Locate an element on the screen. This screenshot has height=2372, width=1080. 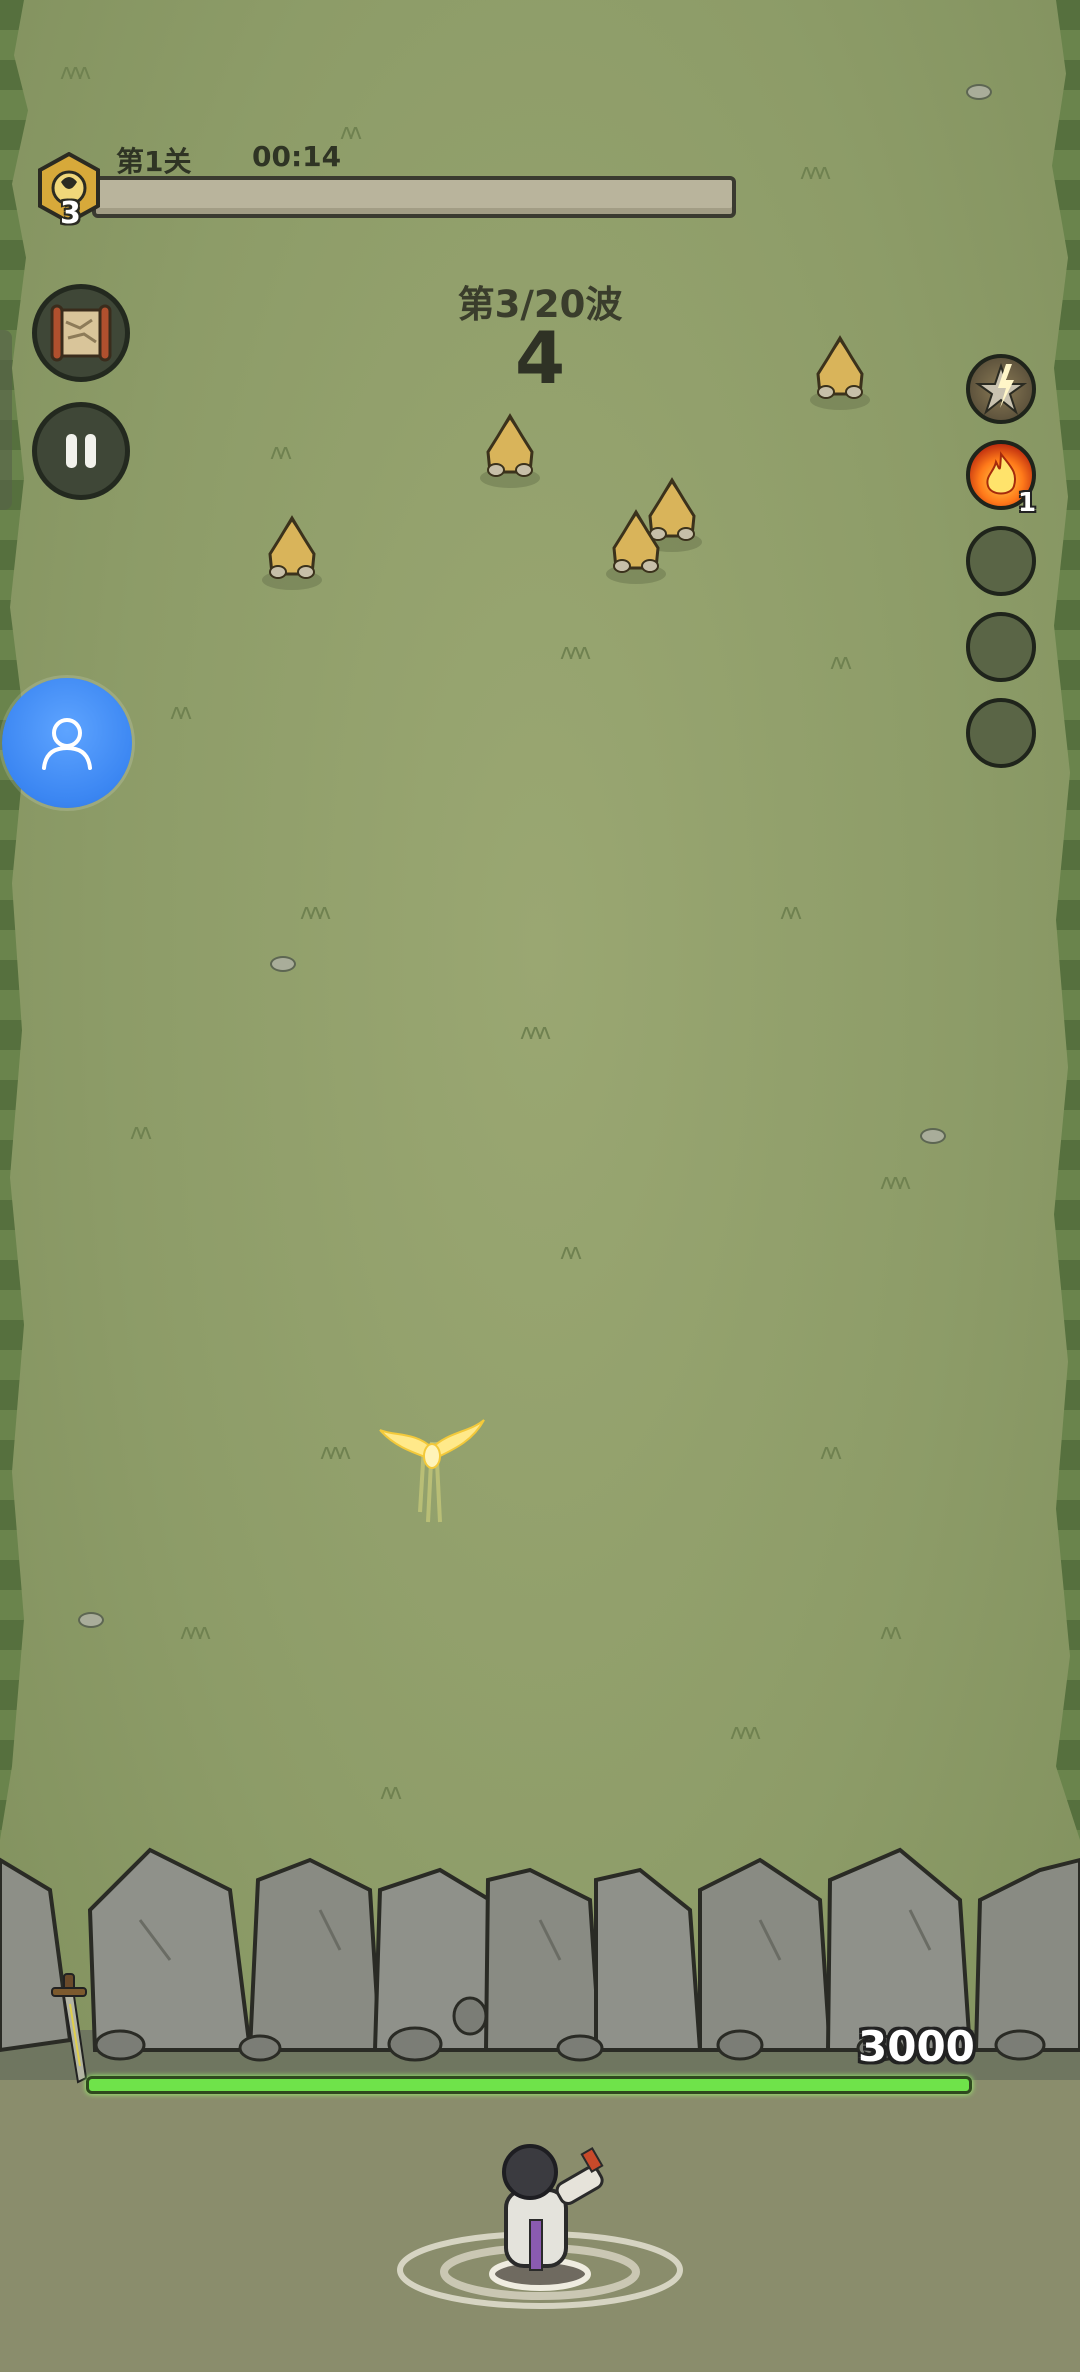
fire-skill-count: 1 is located at coordinates (1027, 503).